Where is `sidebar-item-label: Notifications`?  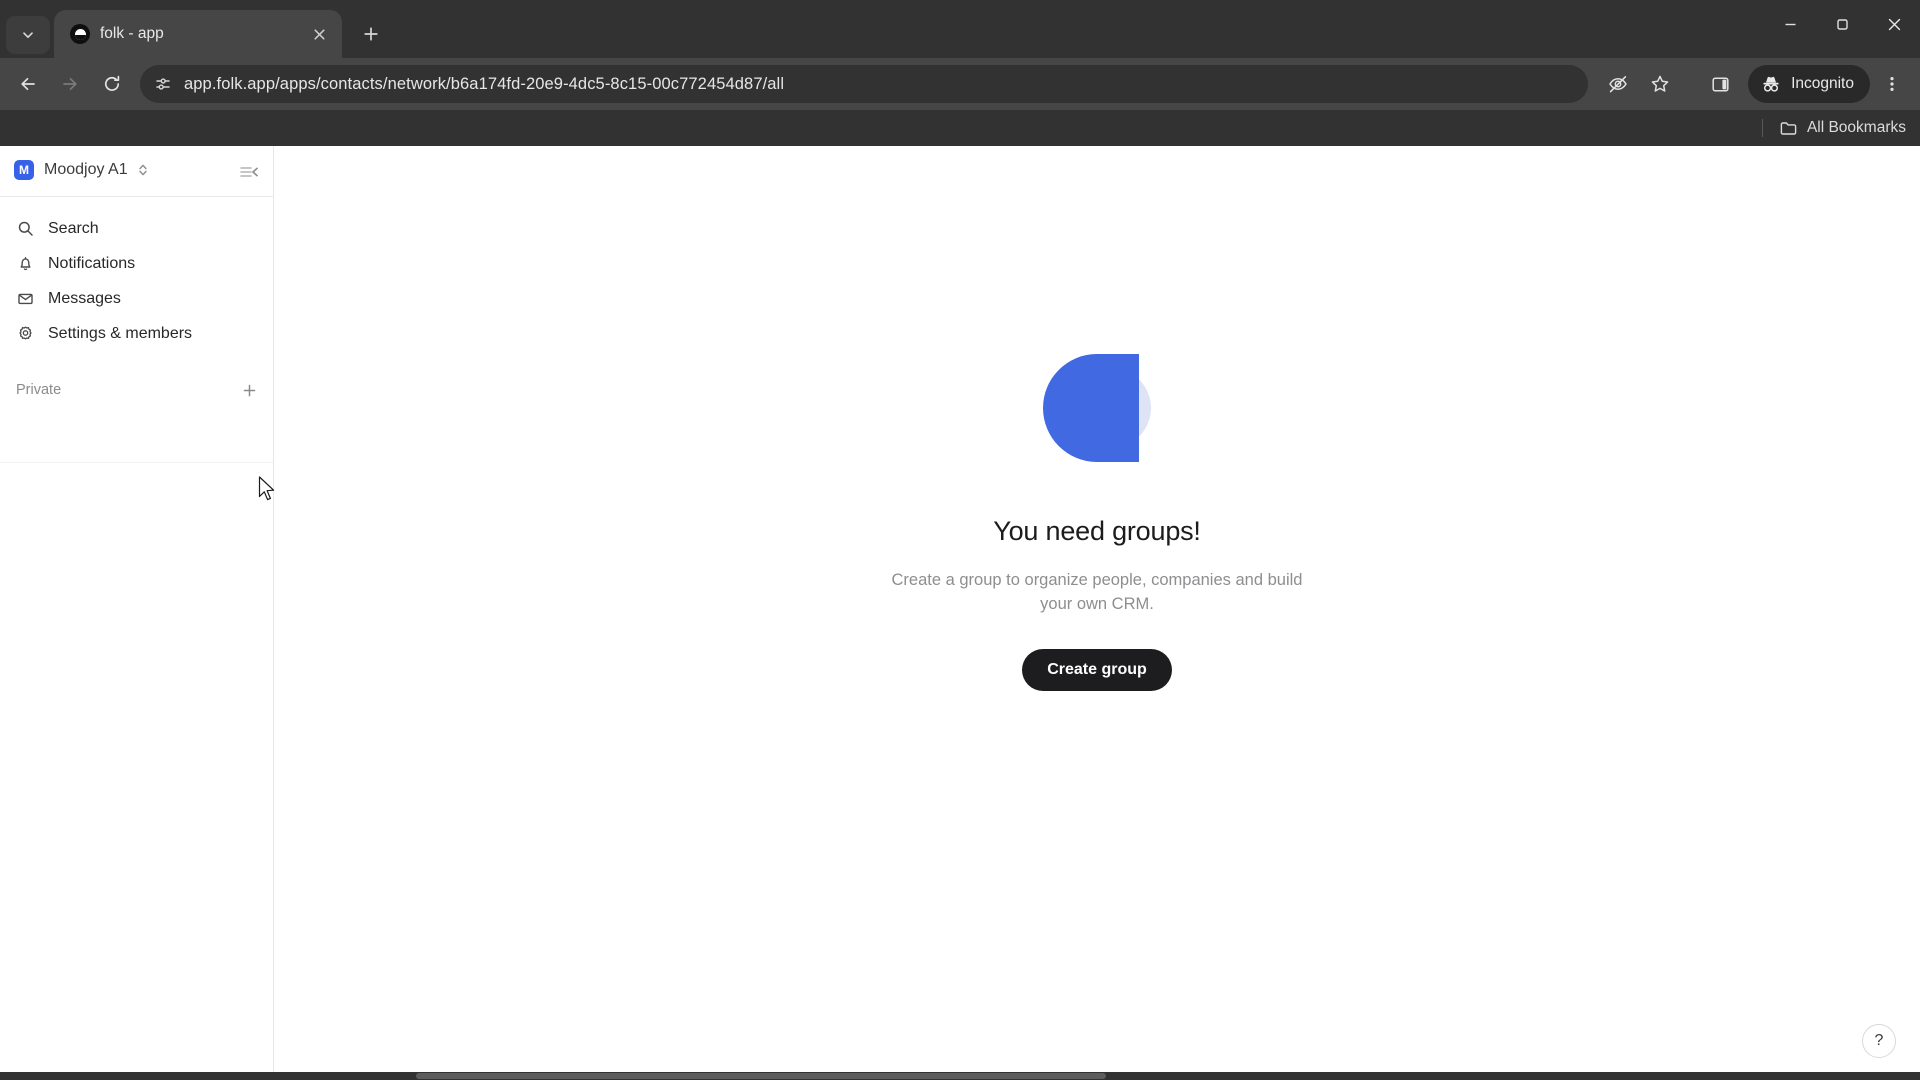 sidebar-item-label: Notifications is located at coordinates (92, 263).